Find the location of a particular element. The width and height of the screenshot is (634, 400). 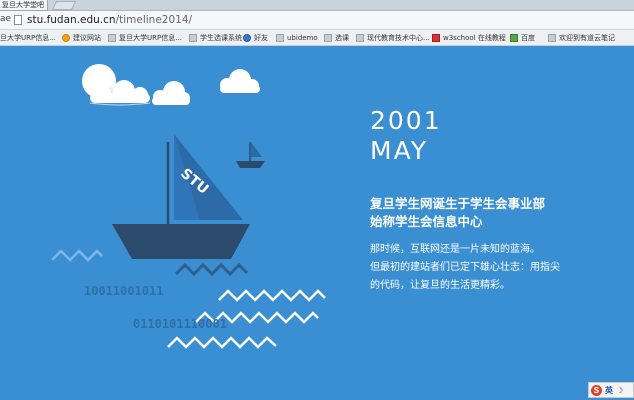

headline-line: 始称学生会信息中心 is located at coordinates (426, 221).